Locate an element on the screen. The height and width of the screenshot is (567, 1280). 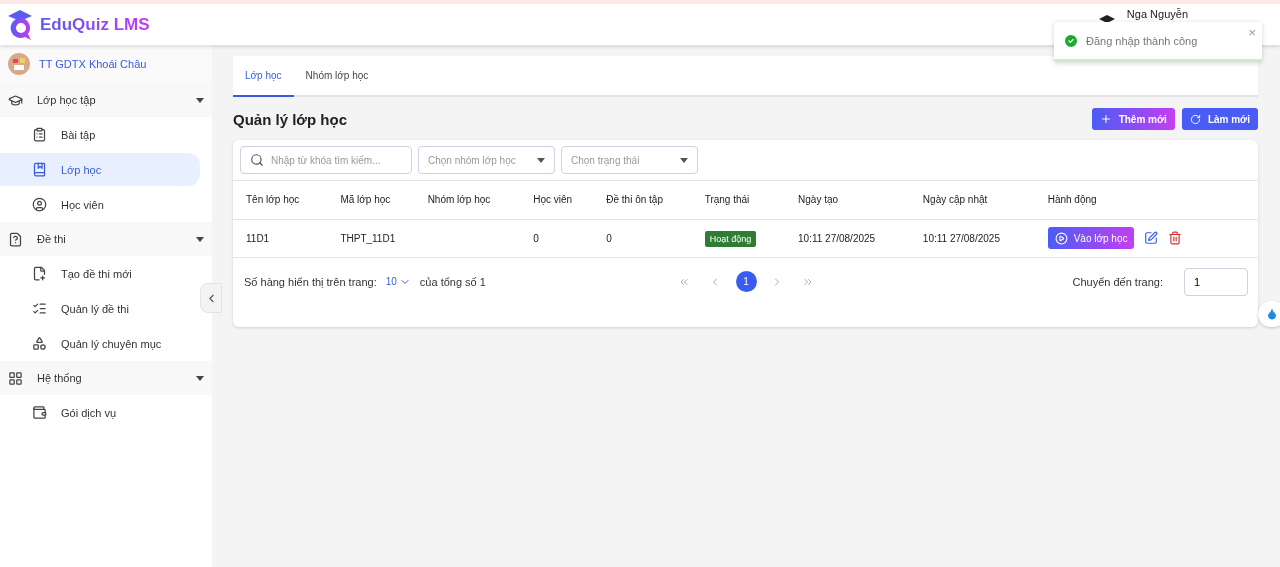
sidebar-group: Lớp học tập is located at coordinates (106, 100).